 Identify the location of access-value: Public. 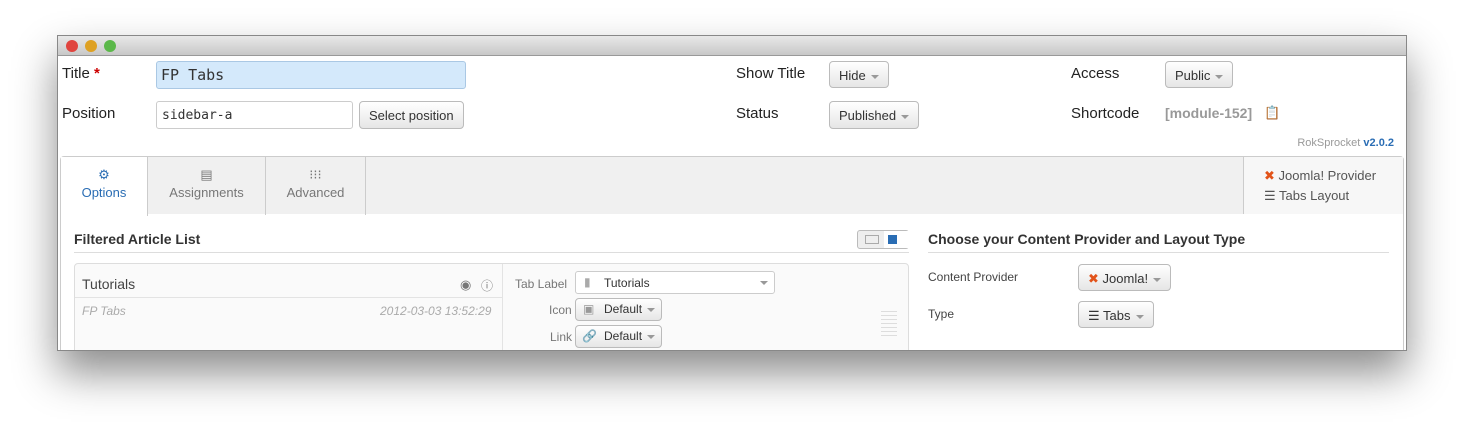
(1193, 75).